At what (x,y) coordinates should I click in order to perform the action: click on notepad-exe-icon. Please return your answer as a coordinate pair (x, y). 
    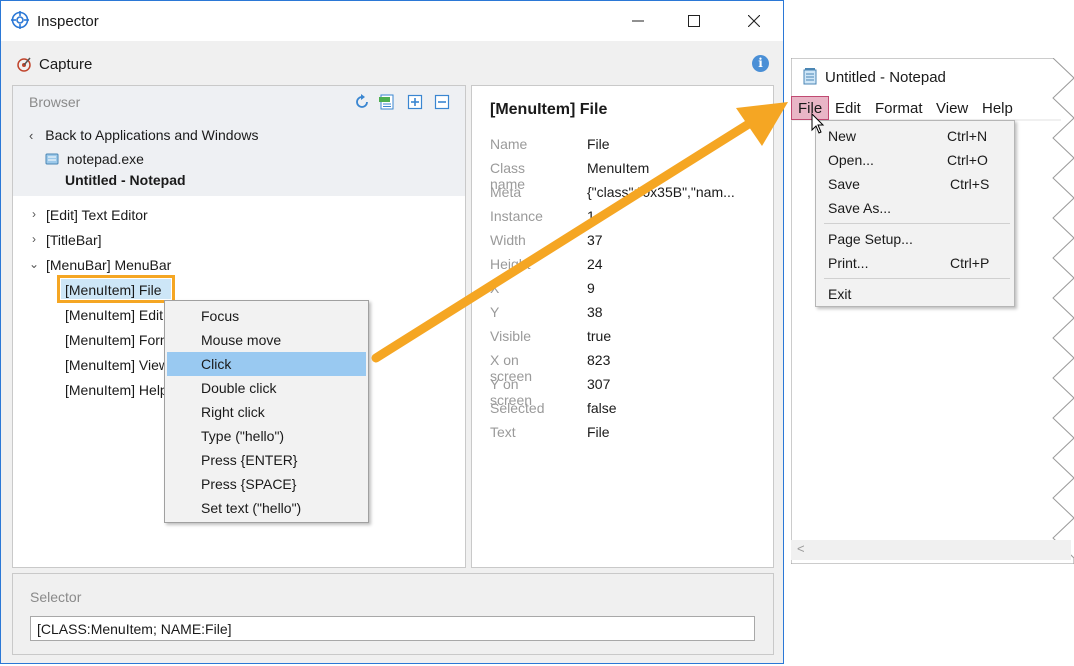
    Looking at the image, I should click on (52, 159).